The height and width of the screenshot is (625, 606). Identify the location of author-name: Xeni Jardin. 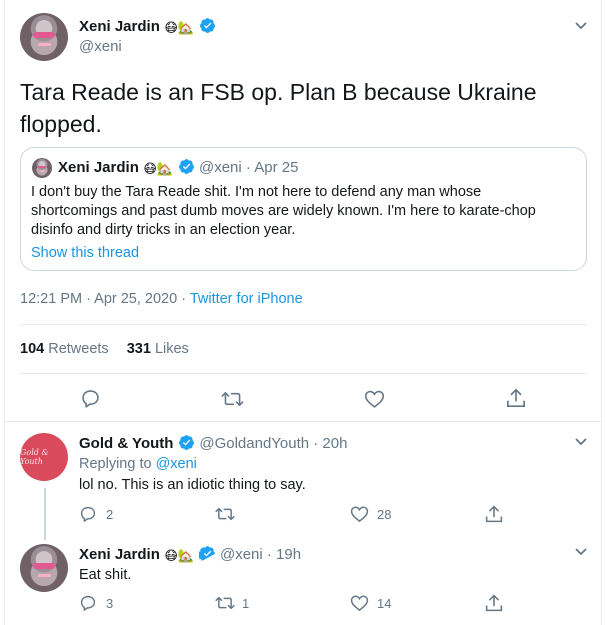
(119, 26).